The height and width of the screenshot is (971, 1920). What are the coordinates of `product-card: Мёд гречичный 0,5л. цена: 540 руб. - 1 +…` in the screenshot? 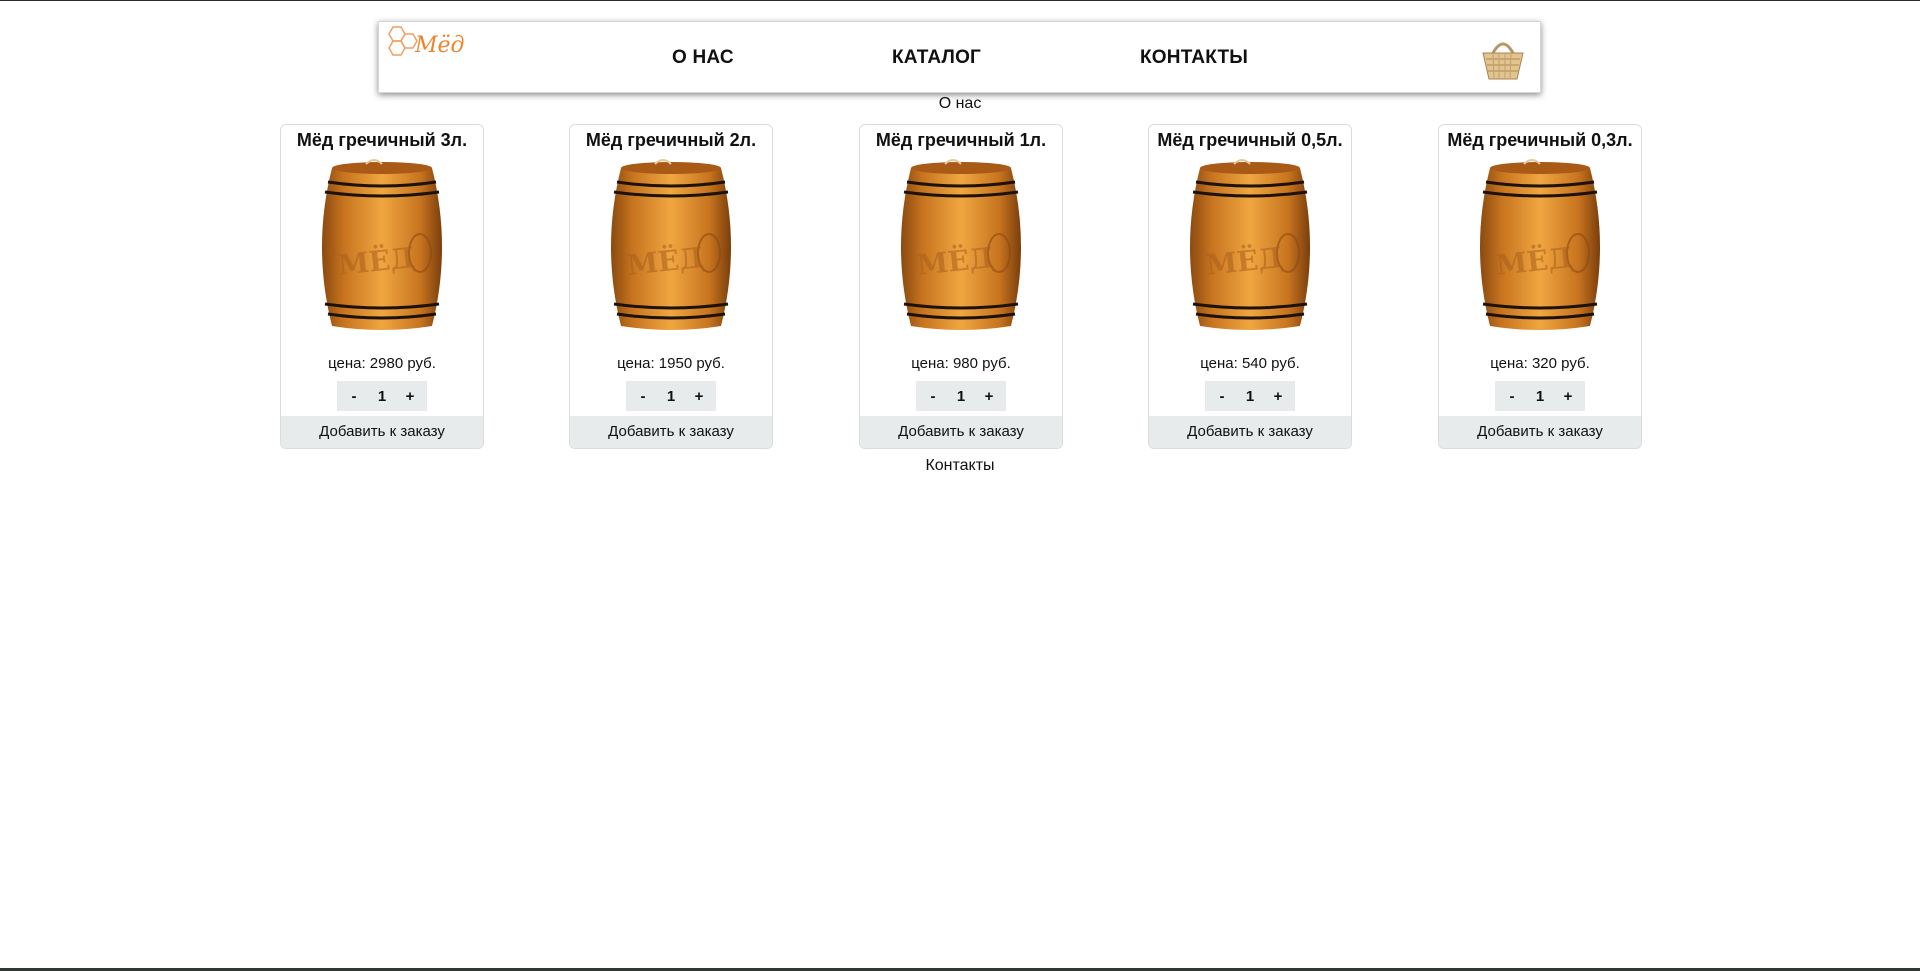 It's located at (1250, 286).